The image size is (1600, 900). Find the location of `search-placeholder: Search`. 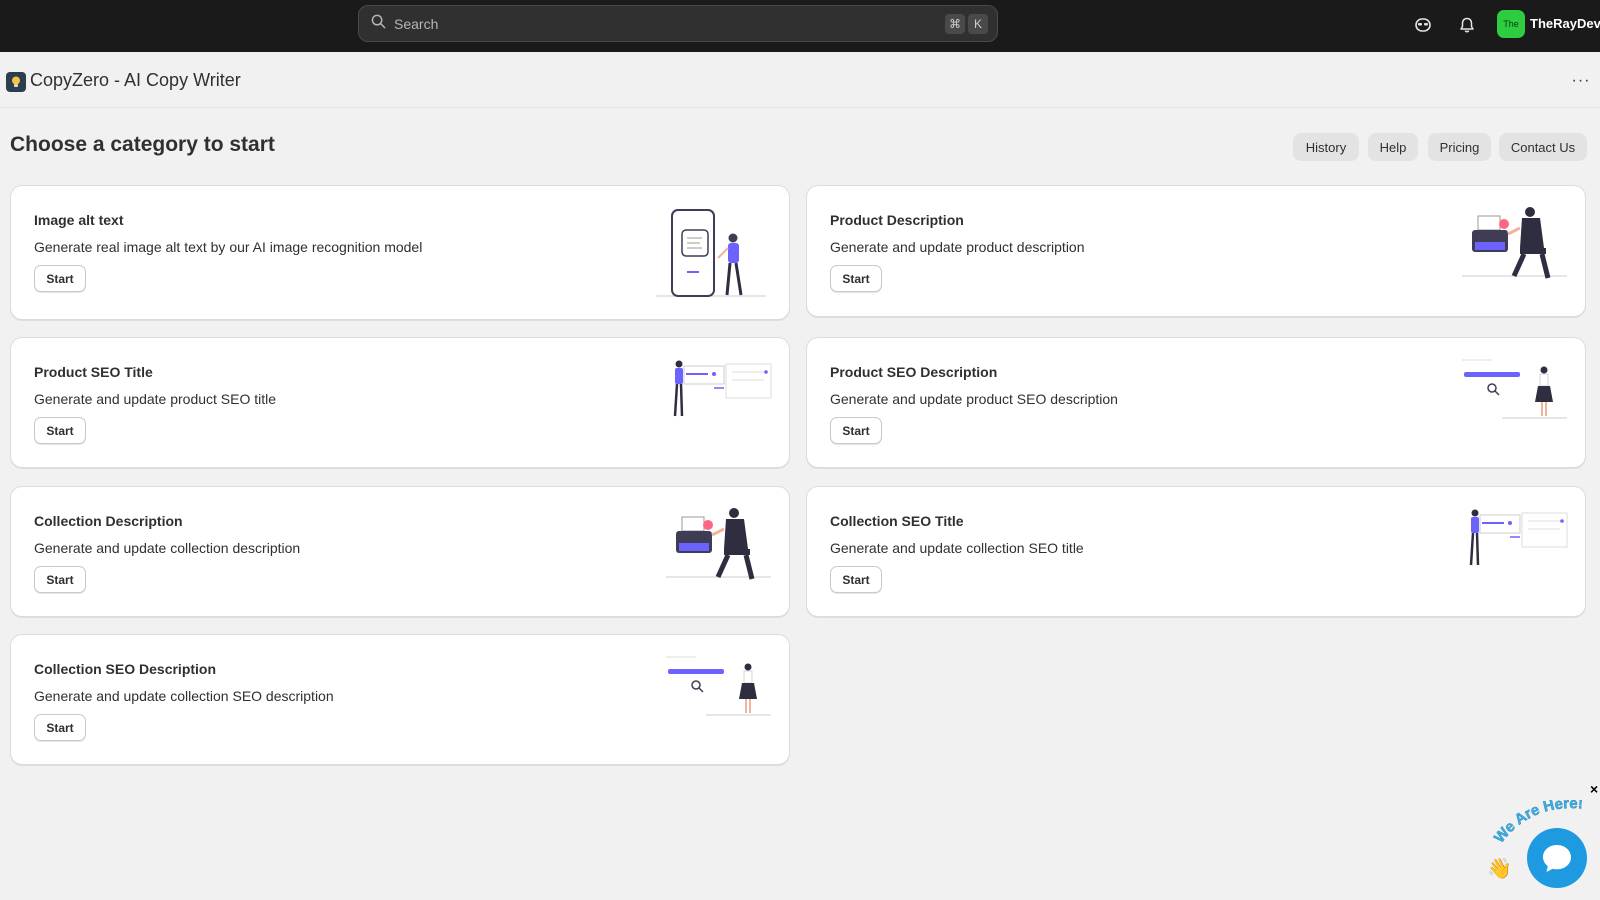

search-placeholder: Search is located at coordinates (416, 23).